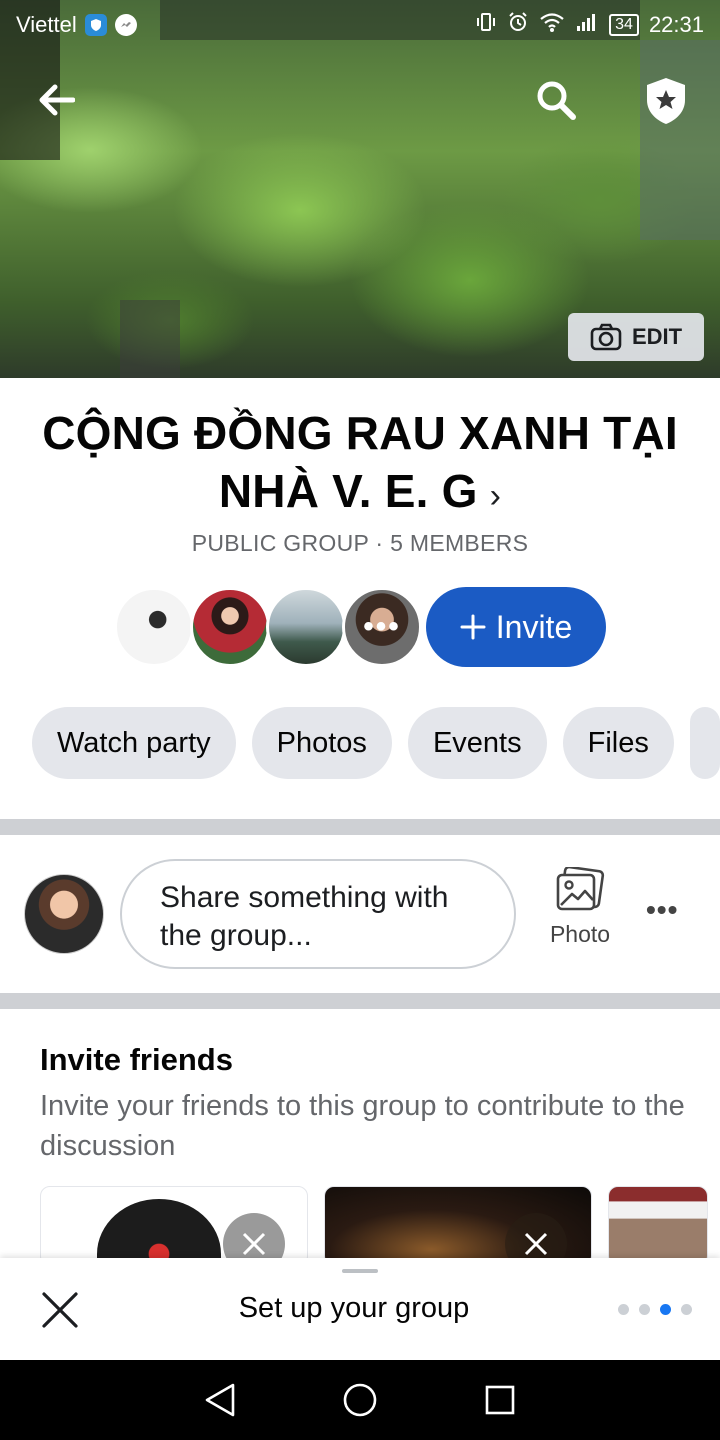 This screenshot has height=1440, width=720. Describe the element at coordinates (360, 25) in the screenshot. I see `status-bar: Viettel 34 22:31` at that location.